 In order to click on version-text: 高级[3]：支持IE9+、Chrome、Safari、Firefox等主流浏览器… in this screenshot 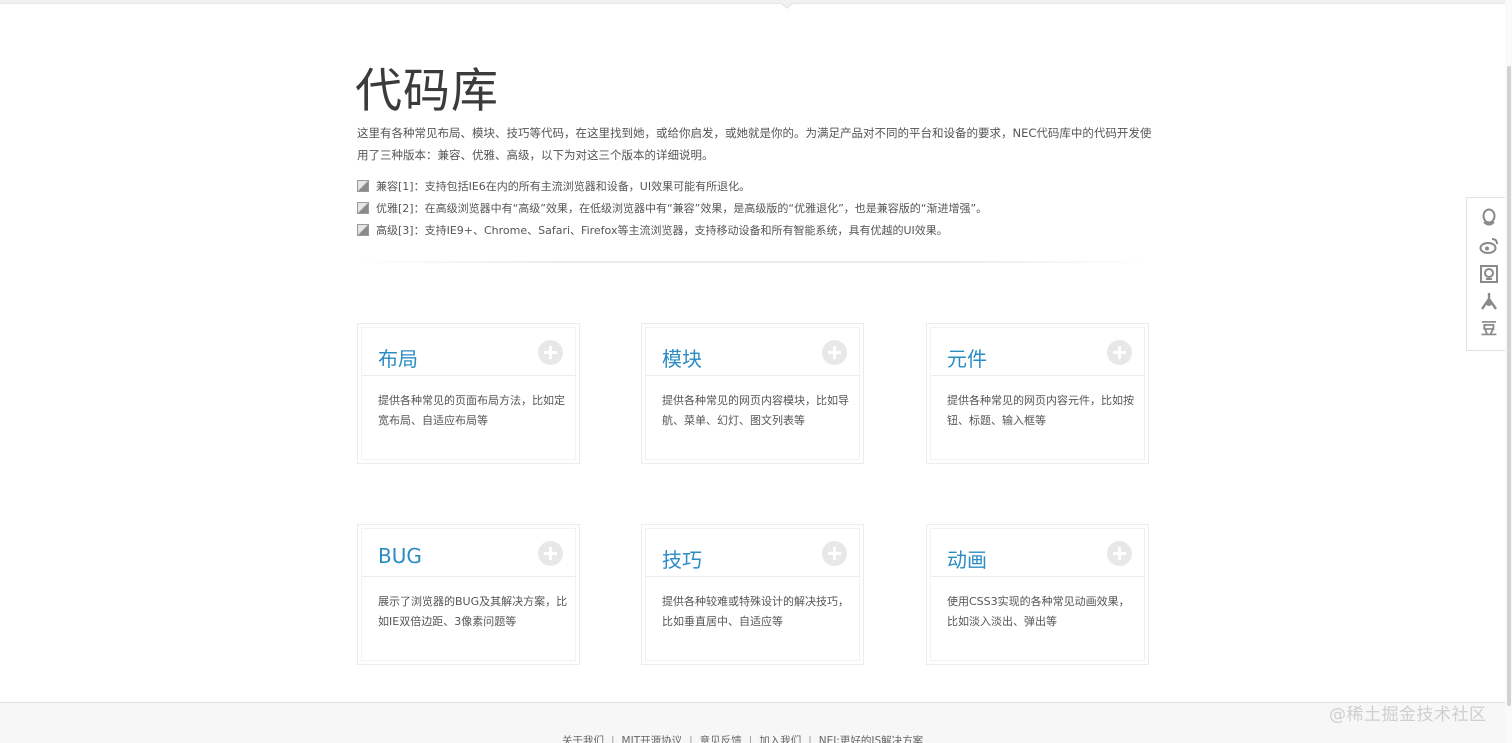, I will do `click(662, 230)`.